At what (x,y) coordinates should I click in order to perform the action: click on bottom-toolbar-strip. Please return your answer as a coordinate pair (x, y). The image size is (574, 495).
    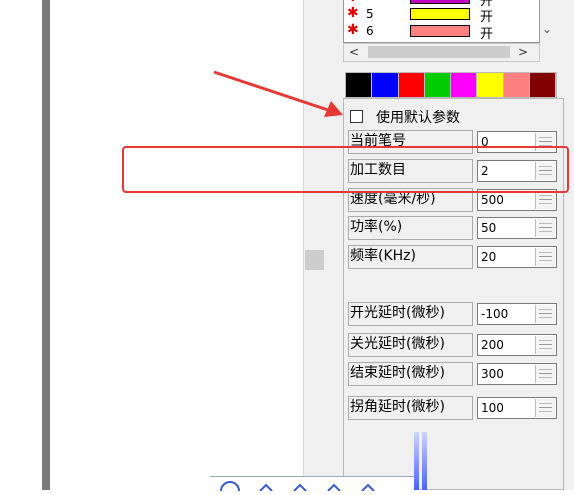
    Looking at the image, I should click on (313, 485).